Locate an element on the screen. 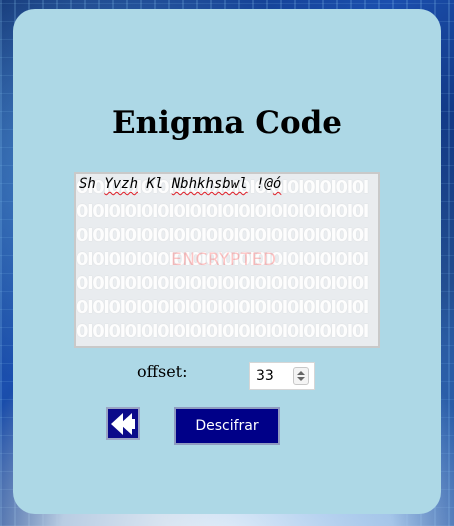 The image size is (454, 526). cipher-text: Sh Yvzh Kl Nbhkhsbwl !@ó is located at coordinates (180, 184).